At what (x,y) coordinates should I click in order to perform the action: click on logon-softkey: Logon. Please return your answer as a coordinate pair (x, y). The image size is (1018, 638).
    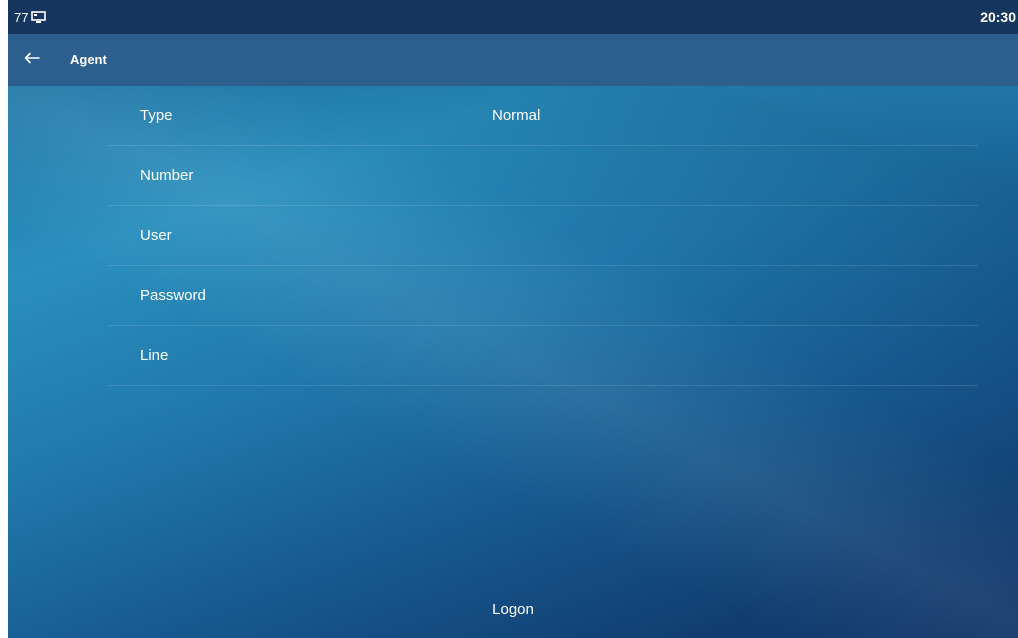
    Looking at the image, I should click on (513, 610).